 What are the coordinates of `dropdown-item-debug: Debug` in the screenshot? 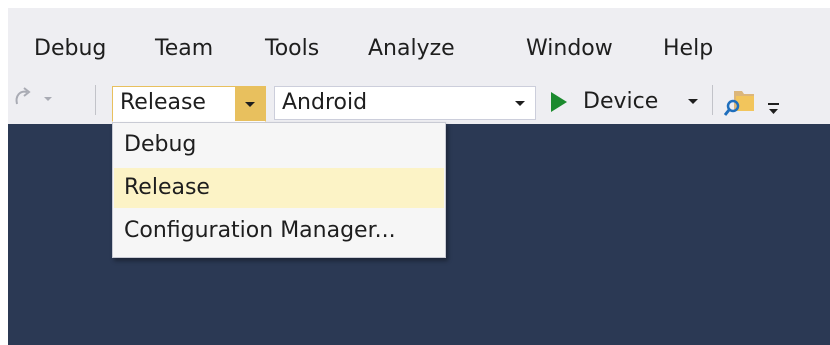 It's located at (279, 145).